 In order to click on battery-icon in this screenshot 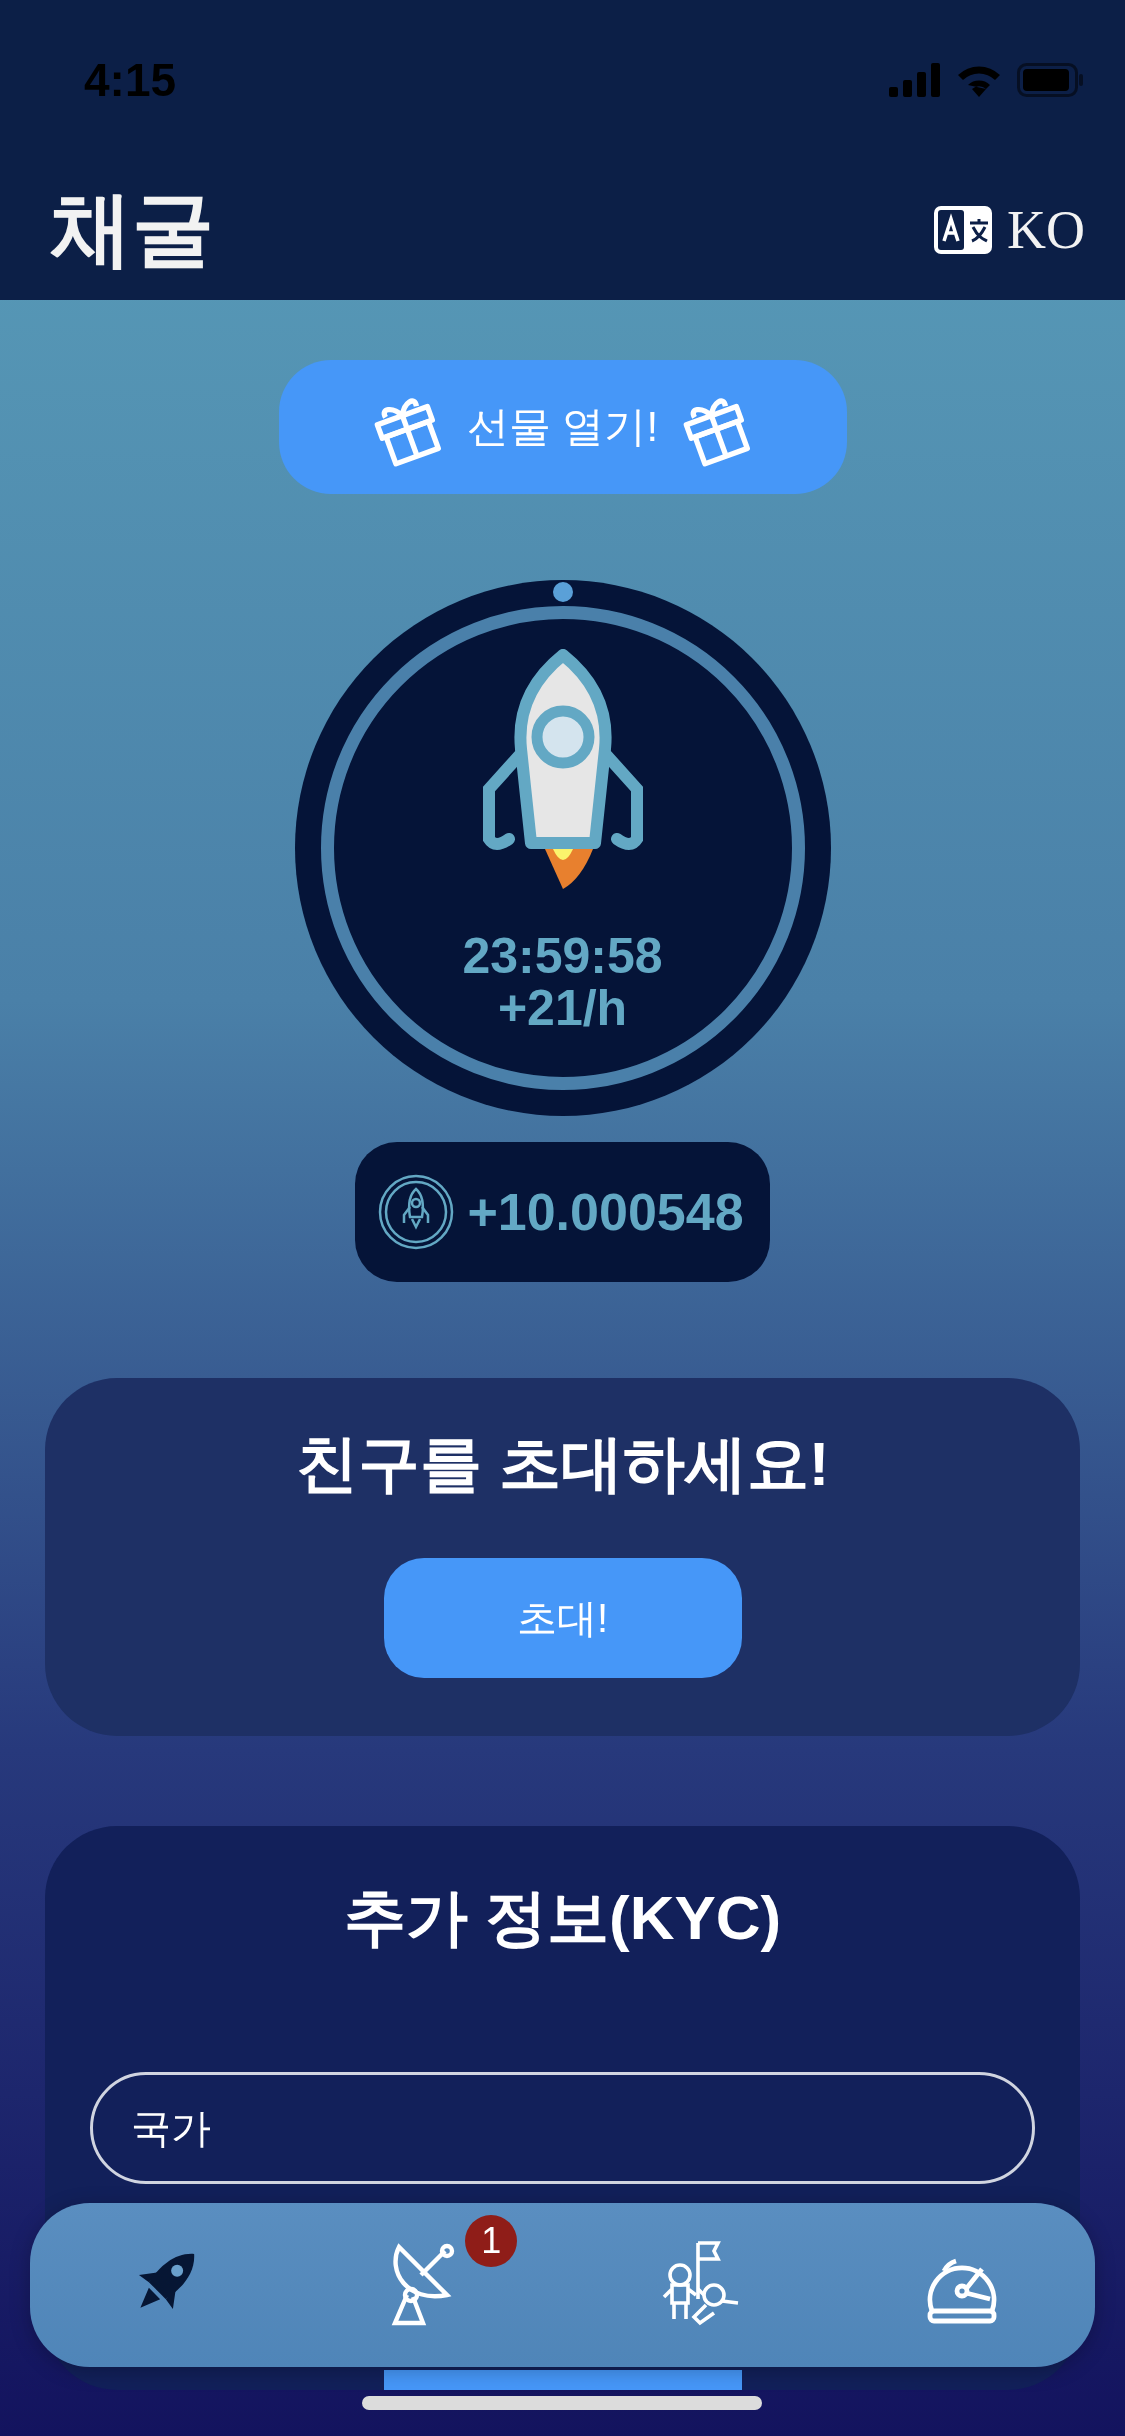, I will do `click(1051, 80)`.